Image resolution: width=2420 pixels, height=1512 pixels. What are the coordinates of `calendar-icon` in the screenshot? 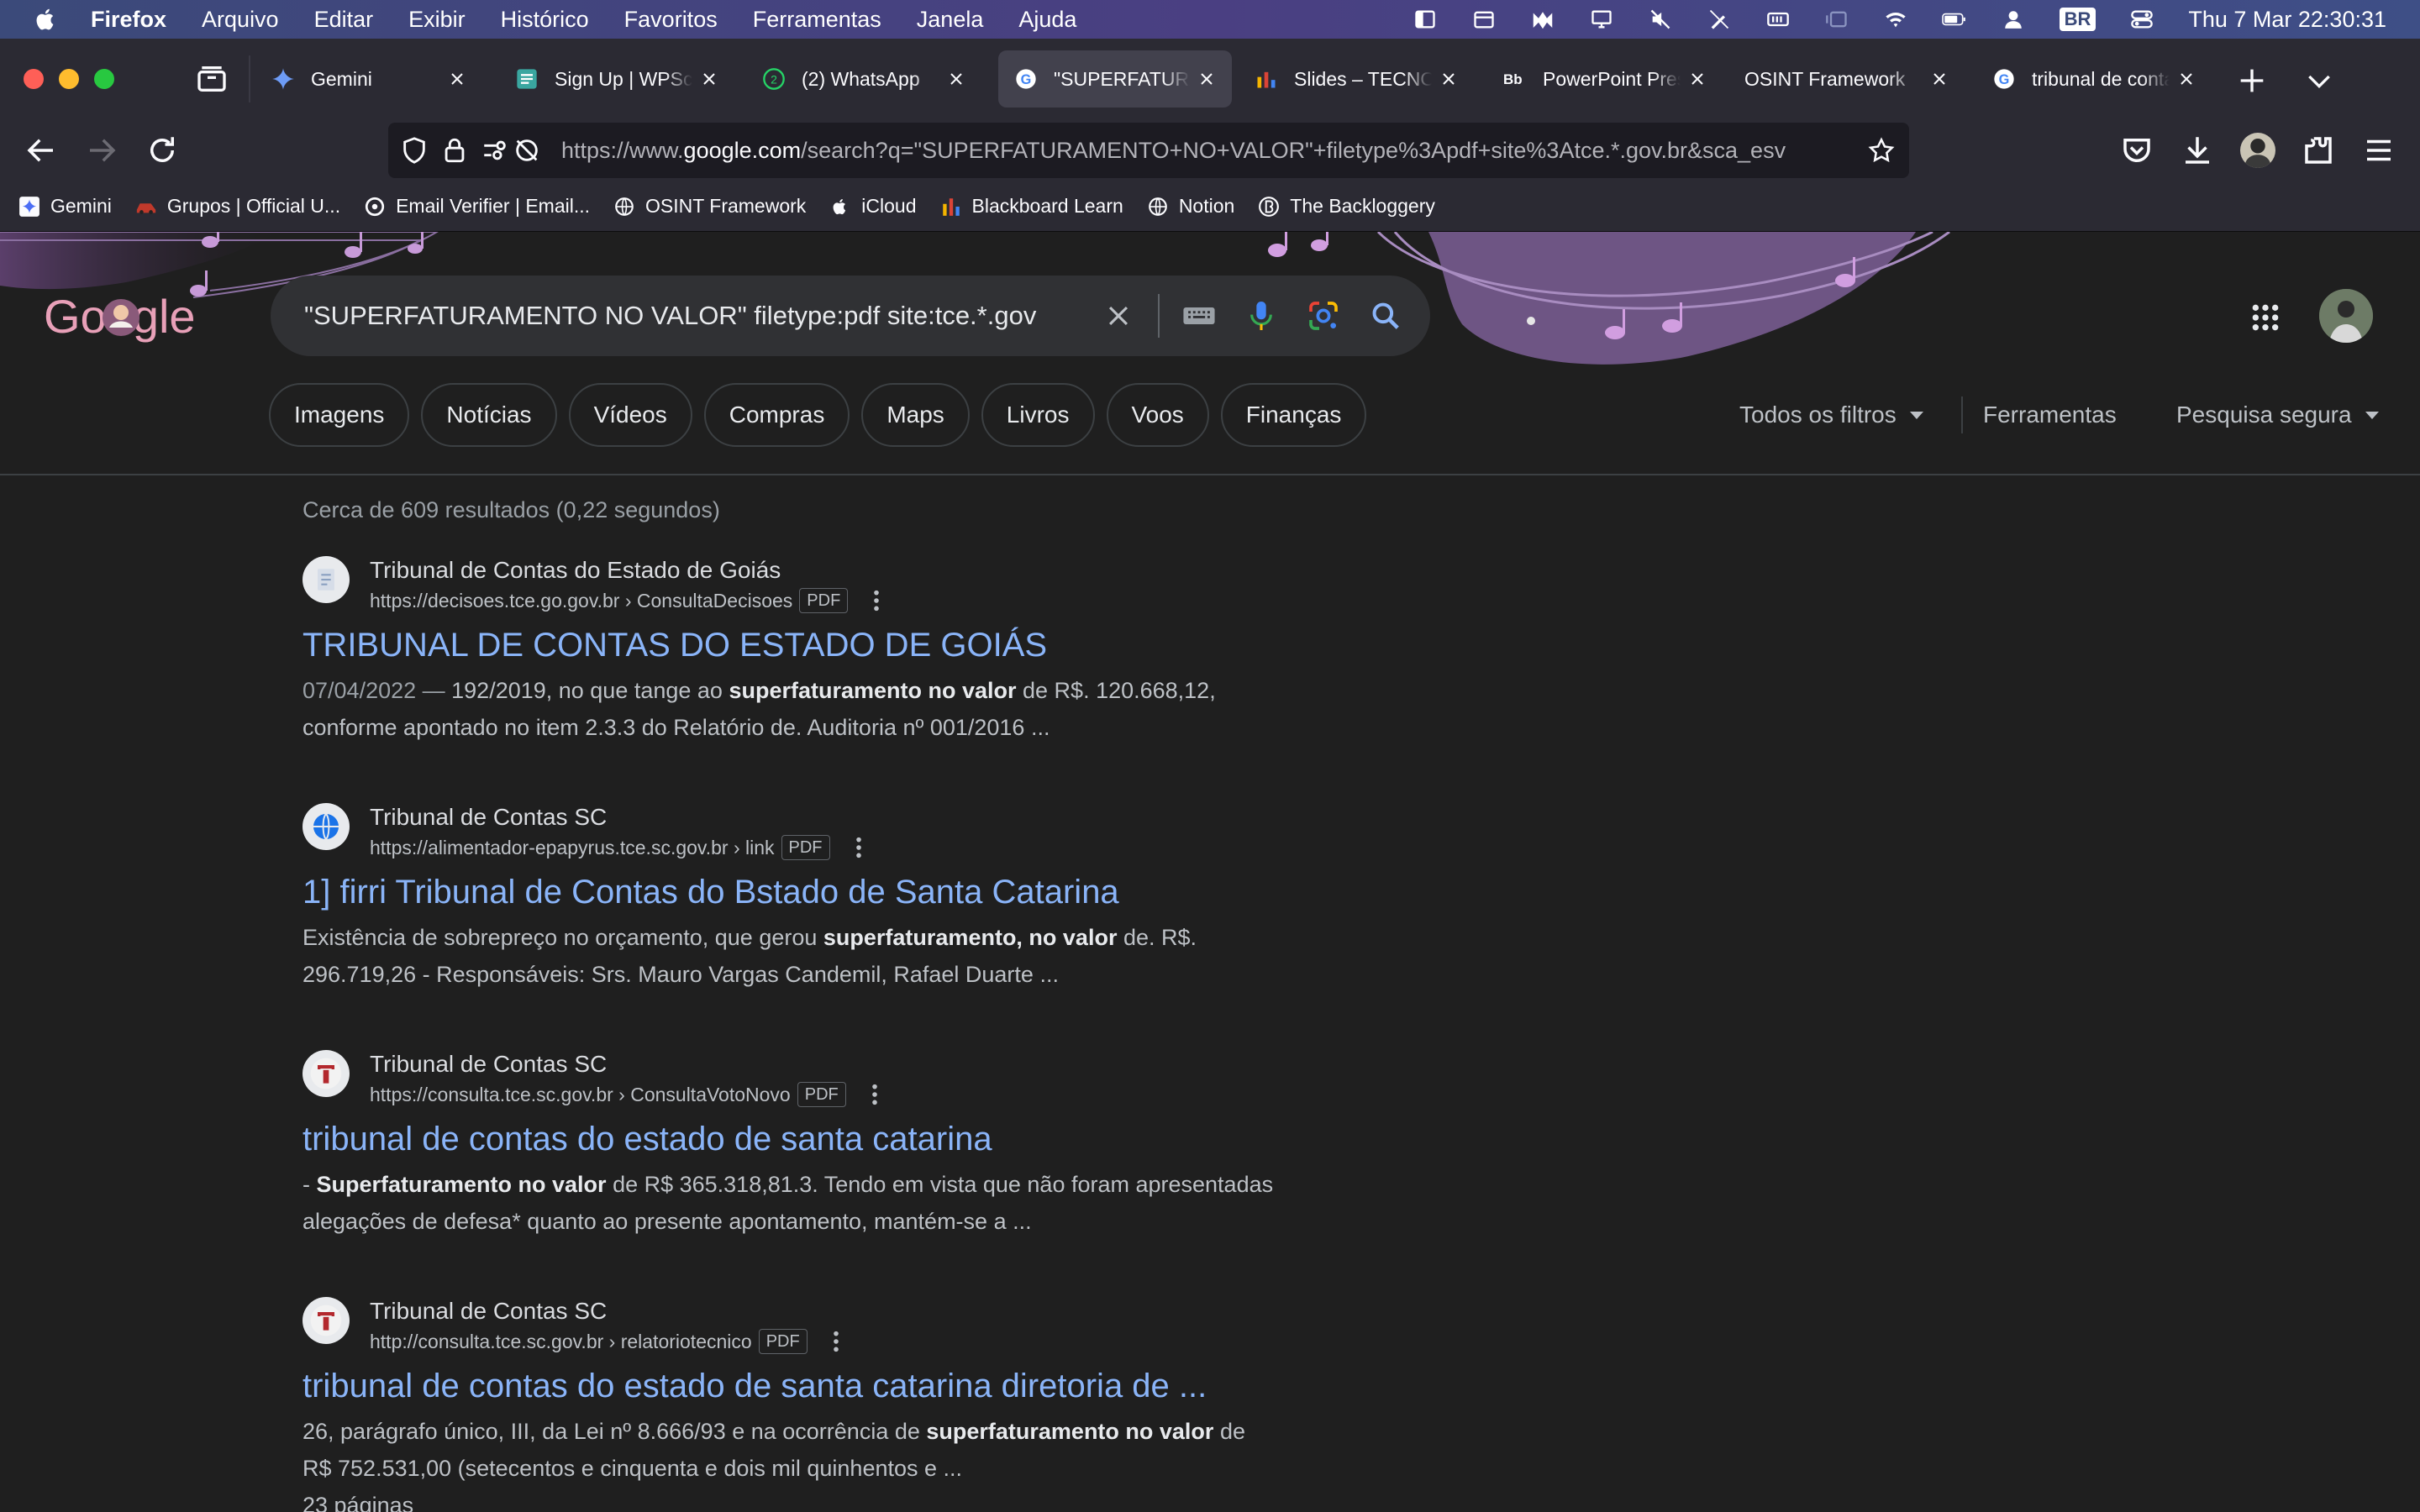 It's located at (1484, 19).